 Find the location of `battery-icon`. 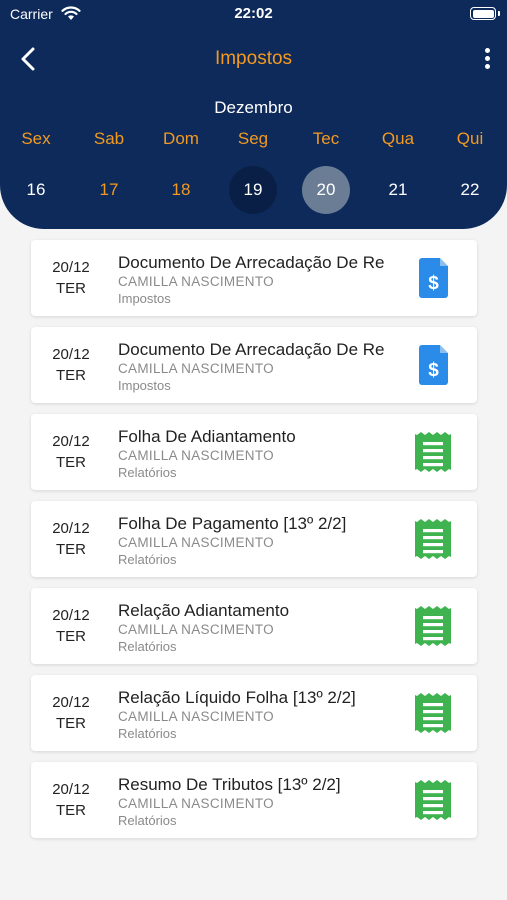

battery-icon is located at coordinates (483, 13).